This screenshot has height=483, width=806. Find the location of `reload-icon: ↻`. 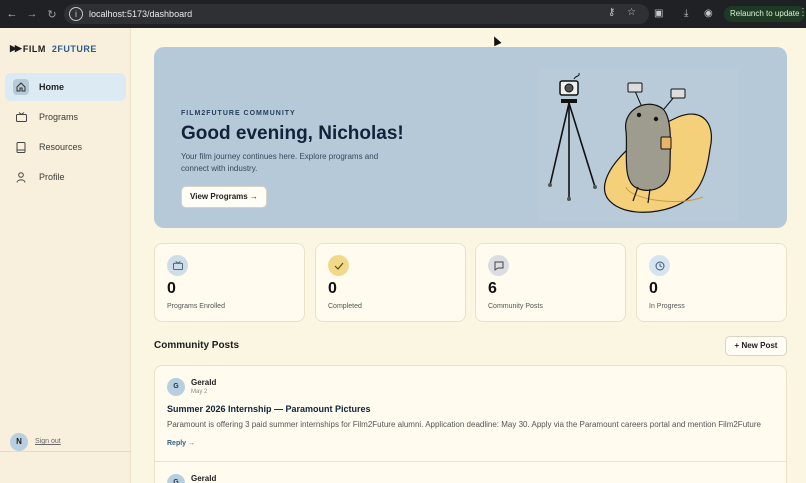

reload-icon: ↻ is located at coordinates (52, 14).